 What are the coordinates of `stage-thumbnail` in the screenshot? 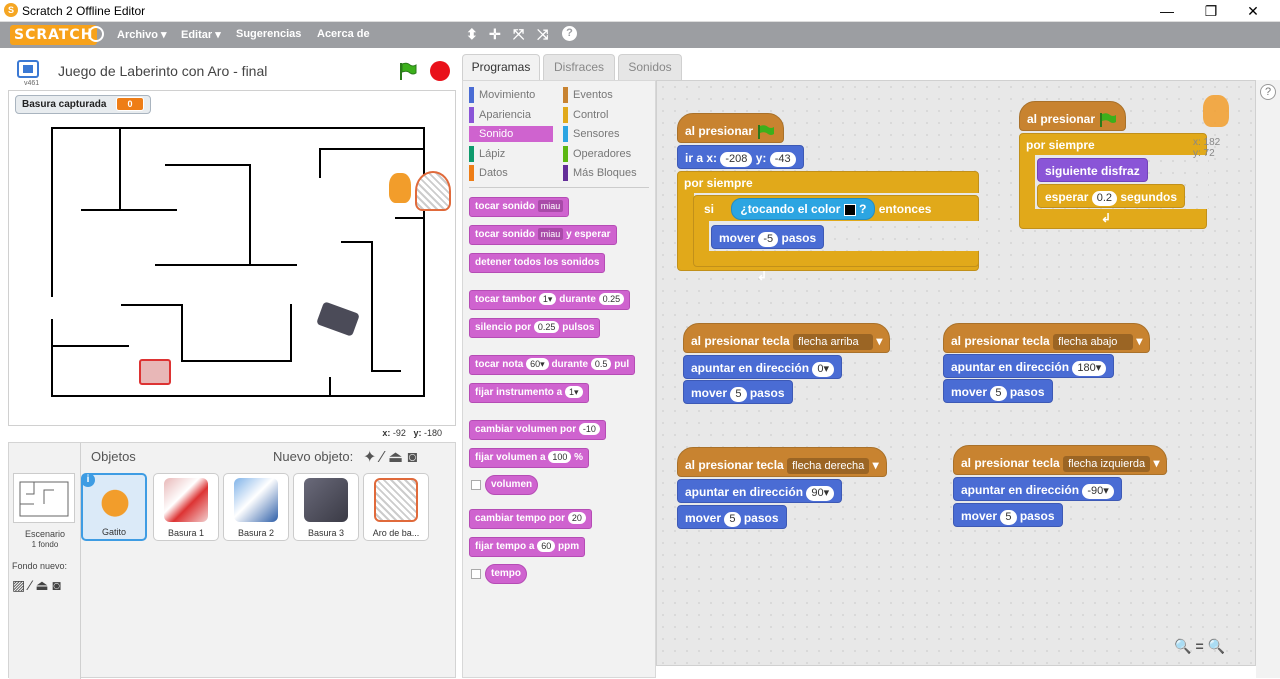 It's located at (44, 498).